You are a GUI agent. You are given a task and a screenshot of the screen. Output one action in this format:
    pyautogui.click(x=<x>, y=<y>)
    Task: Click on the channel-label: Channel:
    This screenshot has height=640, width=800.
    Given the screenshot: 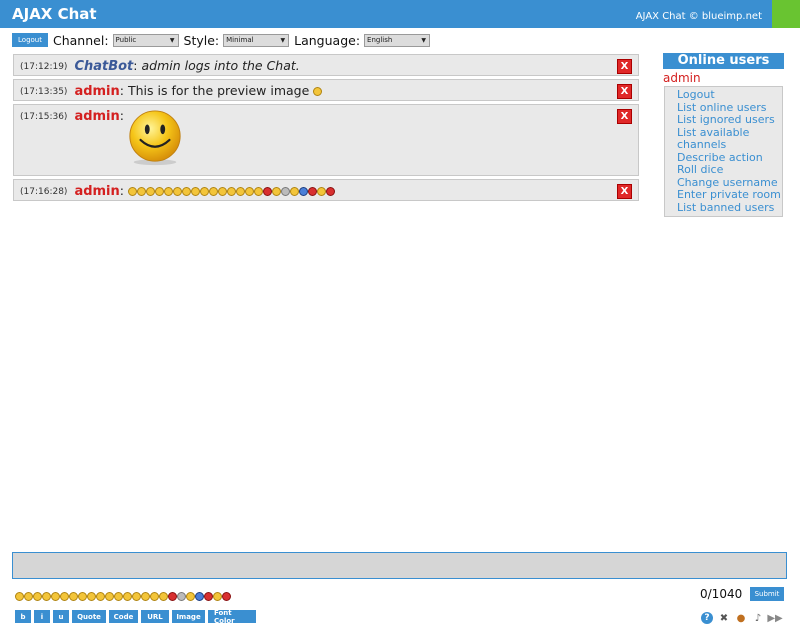 What is the action you would take?
    pyautogui.click(x=81, y=40)
    